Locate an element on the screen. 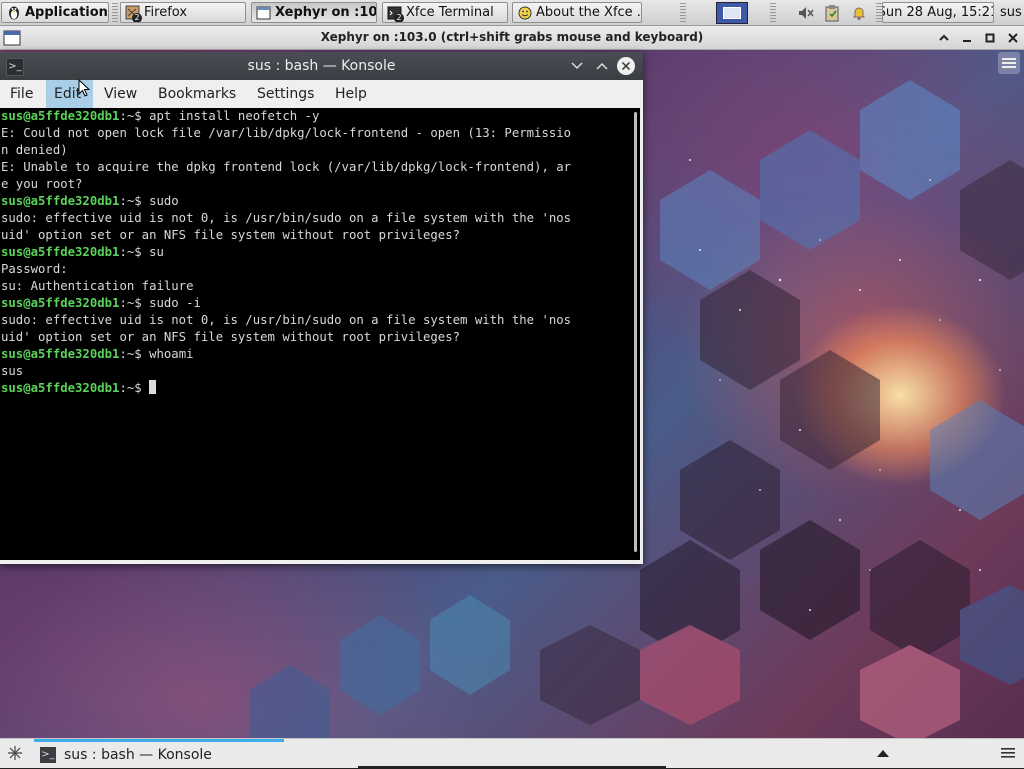  menu-settings: Settings is located at coordinates (285, 94).